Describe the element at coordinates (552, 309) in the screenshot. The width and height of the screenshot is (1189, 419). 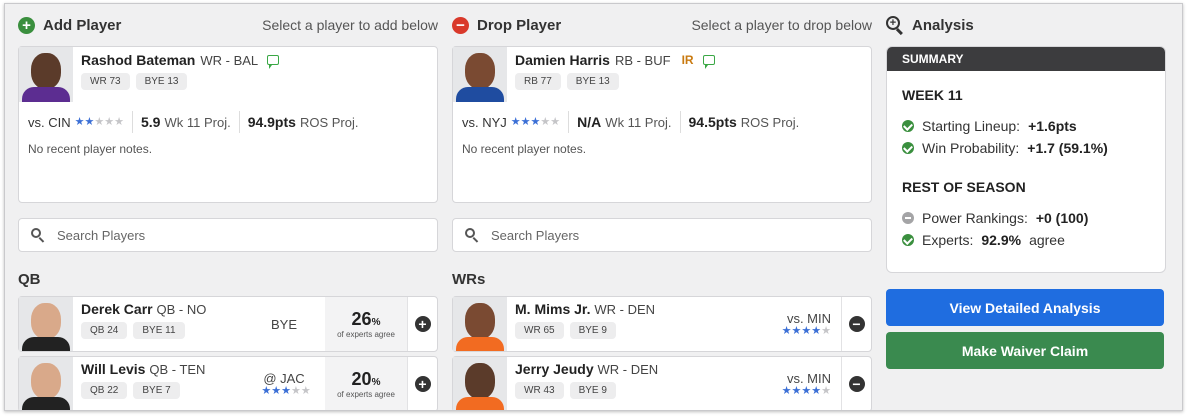
I see `player-name: M. Mims Jr.` at that location.